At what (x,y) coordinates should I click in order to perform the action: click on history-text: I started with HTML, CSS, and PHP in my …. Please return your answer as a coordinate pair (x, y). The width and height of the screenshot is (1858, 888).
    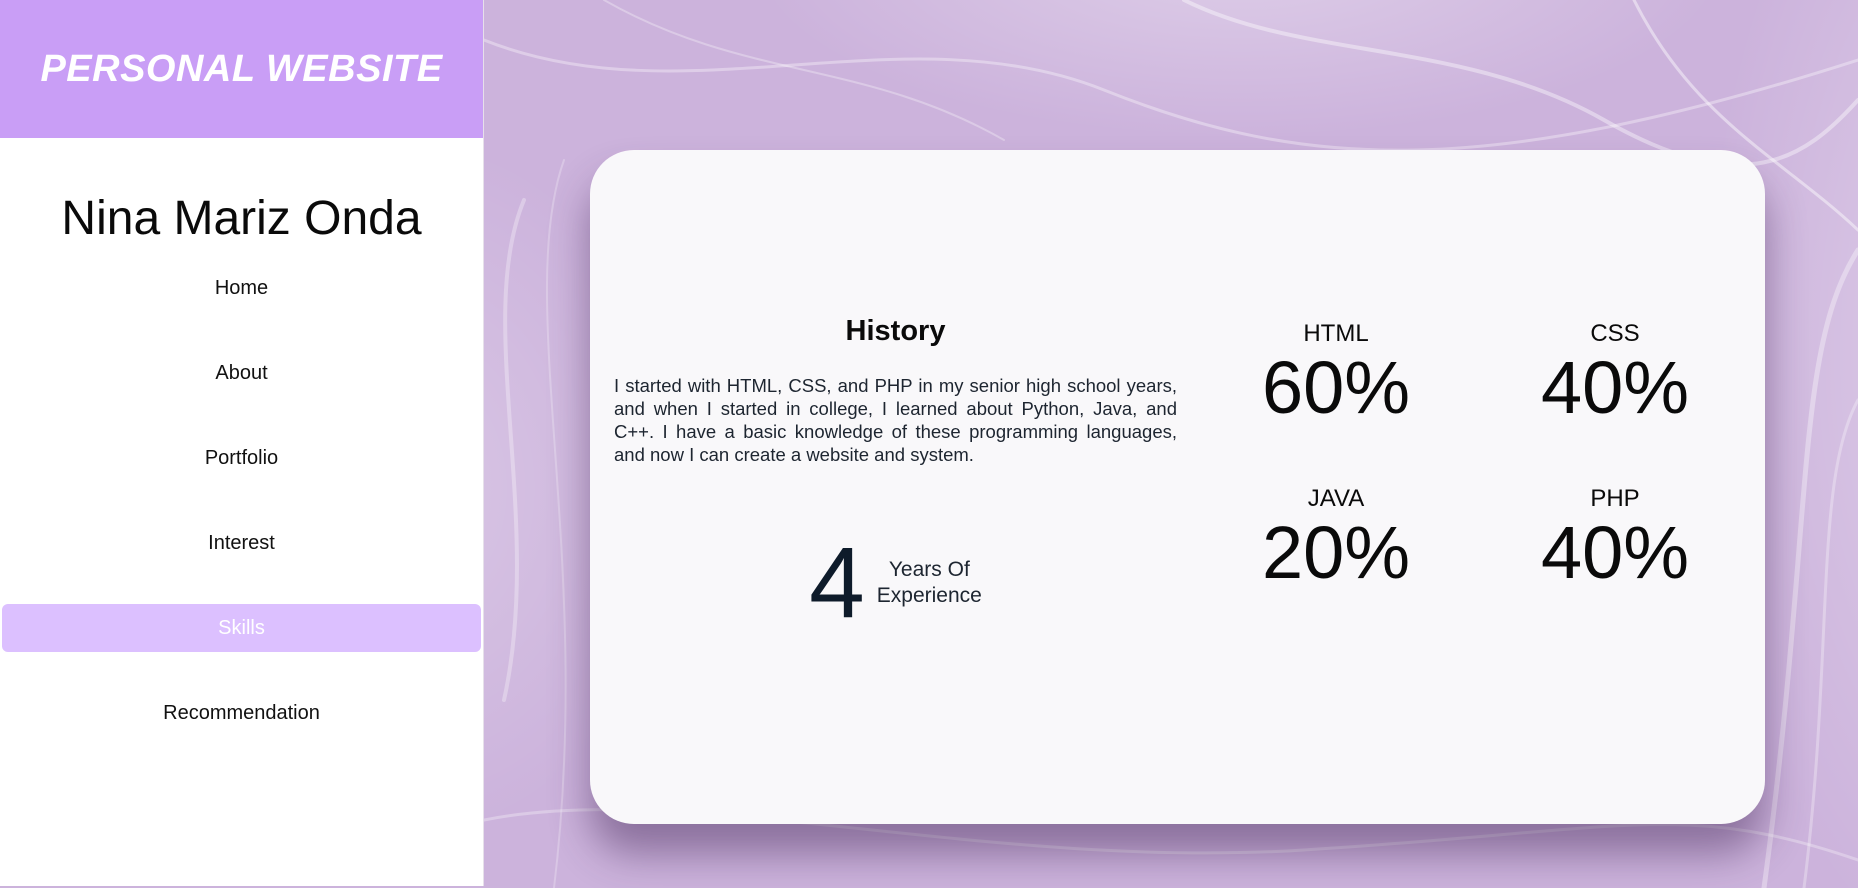
    Looking at the image, I should click on (895, 420).